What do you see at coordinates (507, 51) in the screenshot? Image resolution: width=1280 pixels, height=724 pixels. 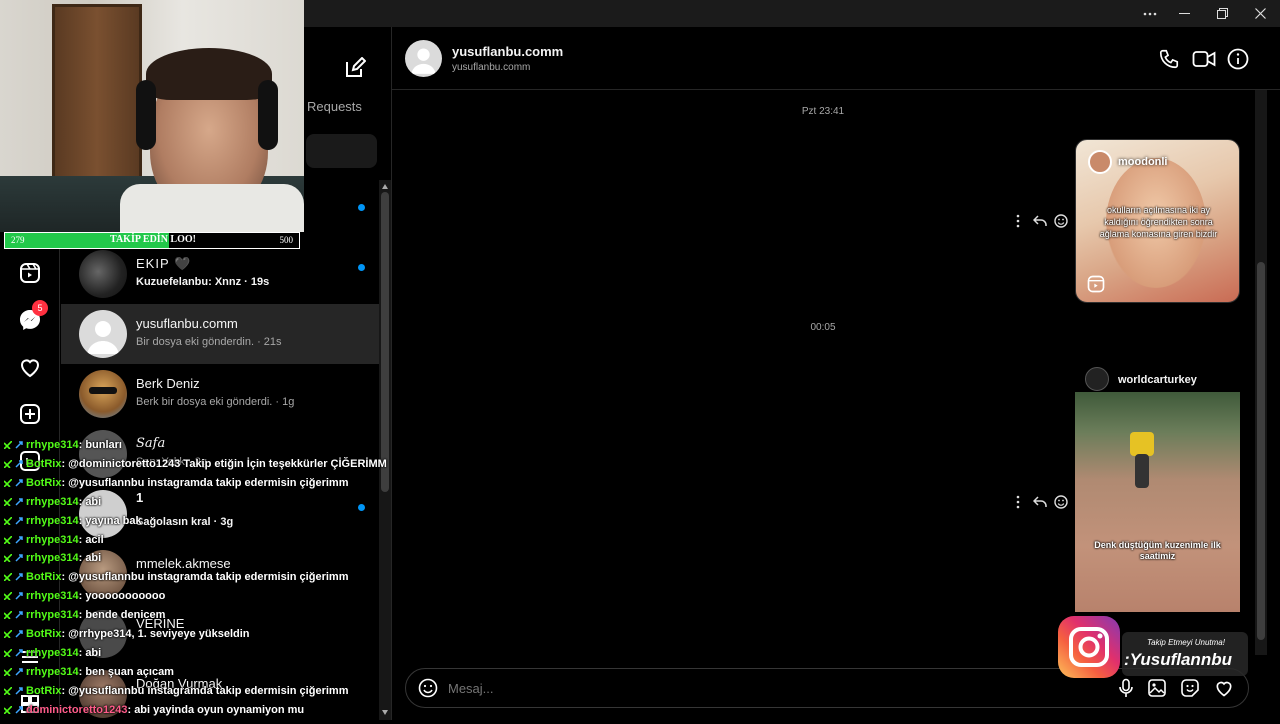 I see `chat-username: yusuflanbu.comm` at bounding box center [507, 51].